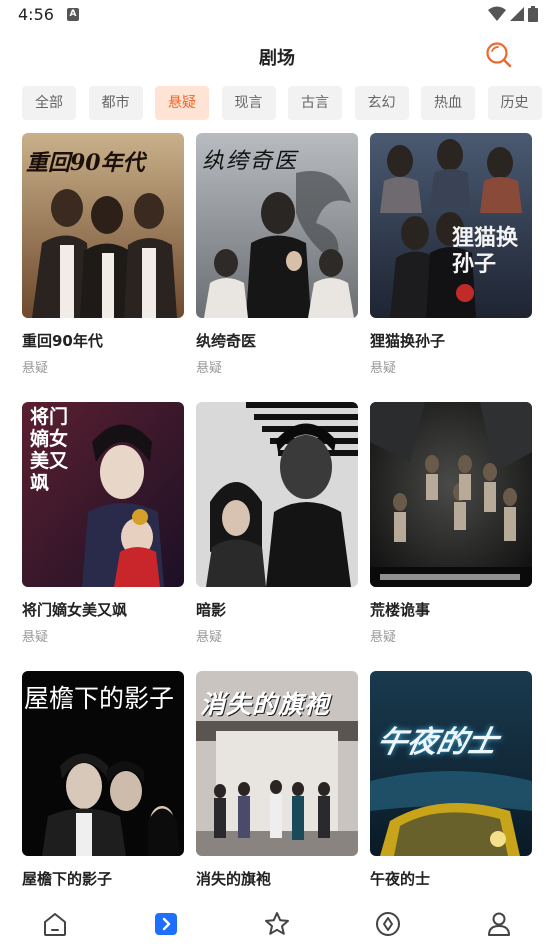 The height and width of the screenshot is (944, 554). Describe the element at coordinates (448, 103) in the screenshot. I see `tab-action: 热血` at that location.